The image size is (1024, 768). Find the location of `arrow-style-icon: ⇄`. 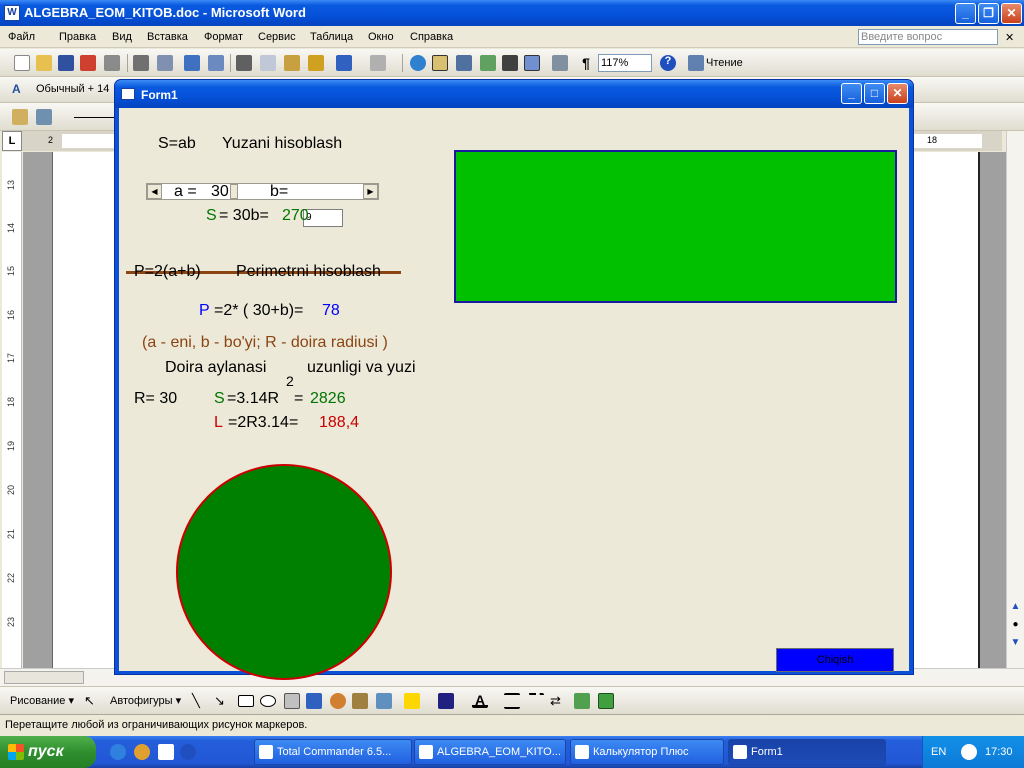

arrow-style-icon: ⇄ is located at coordinates (558, 701).